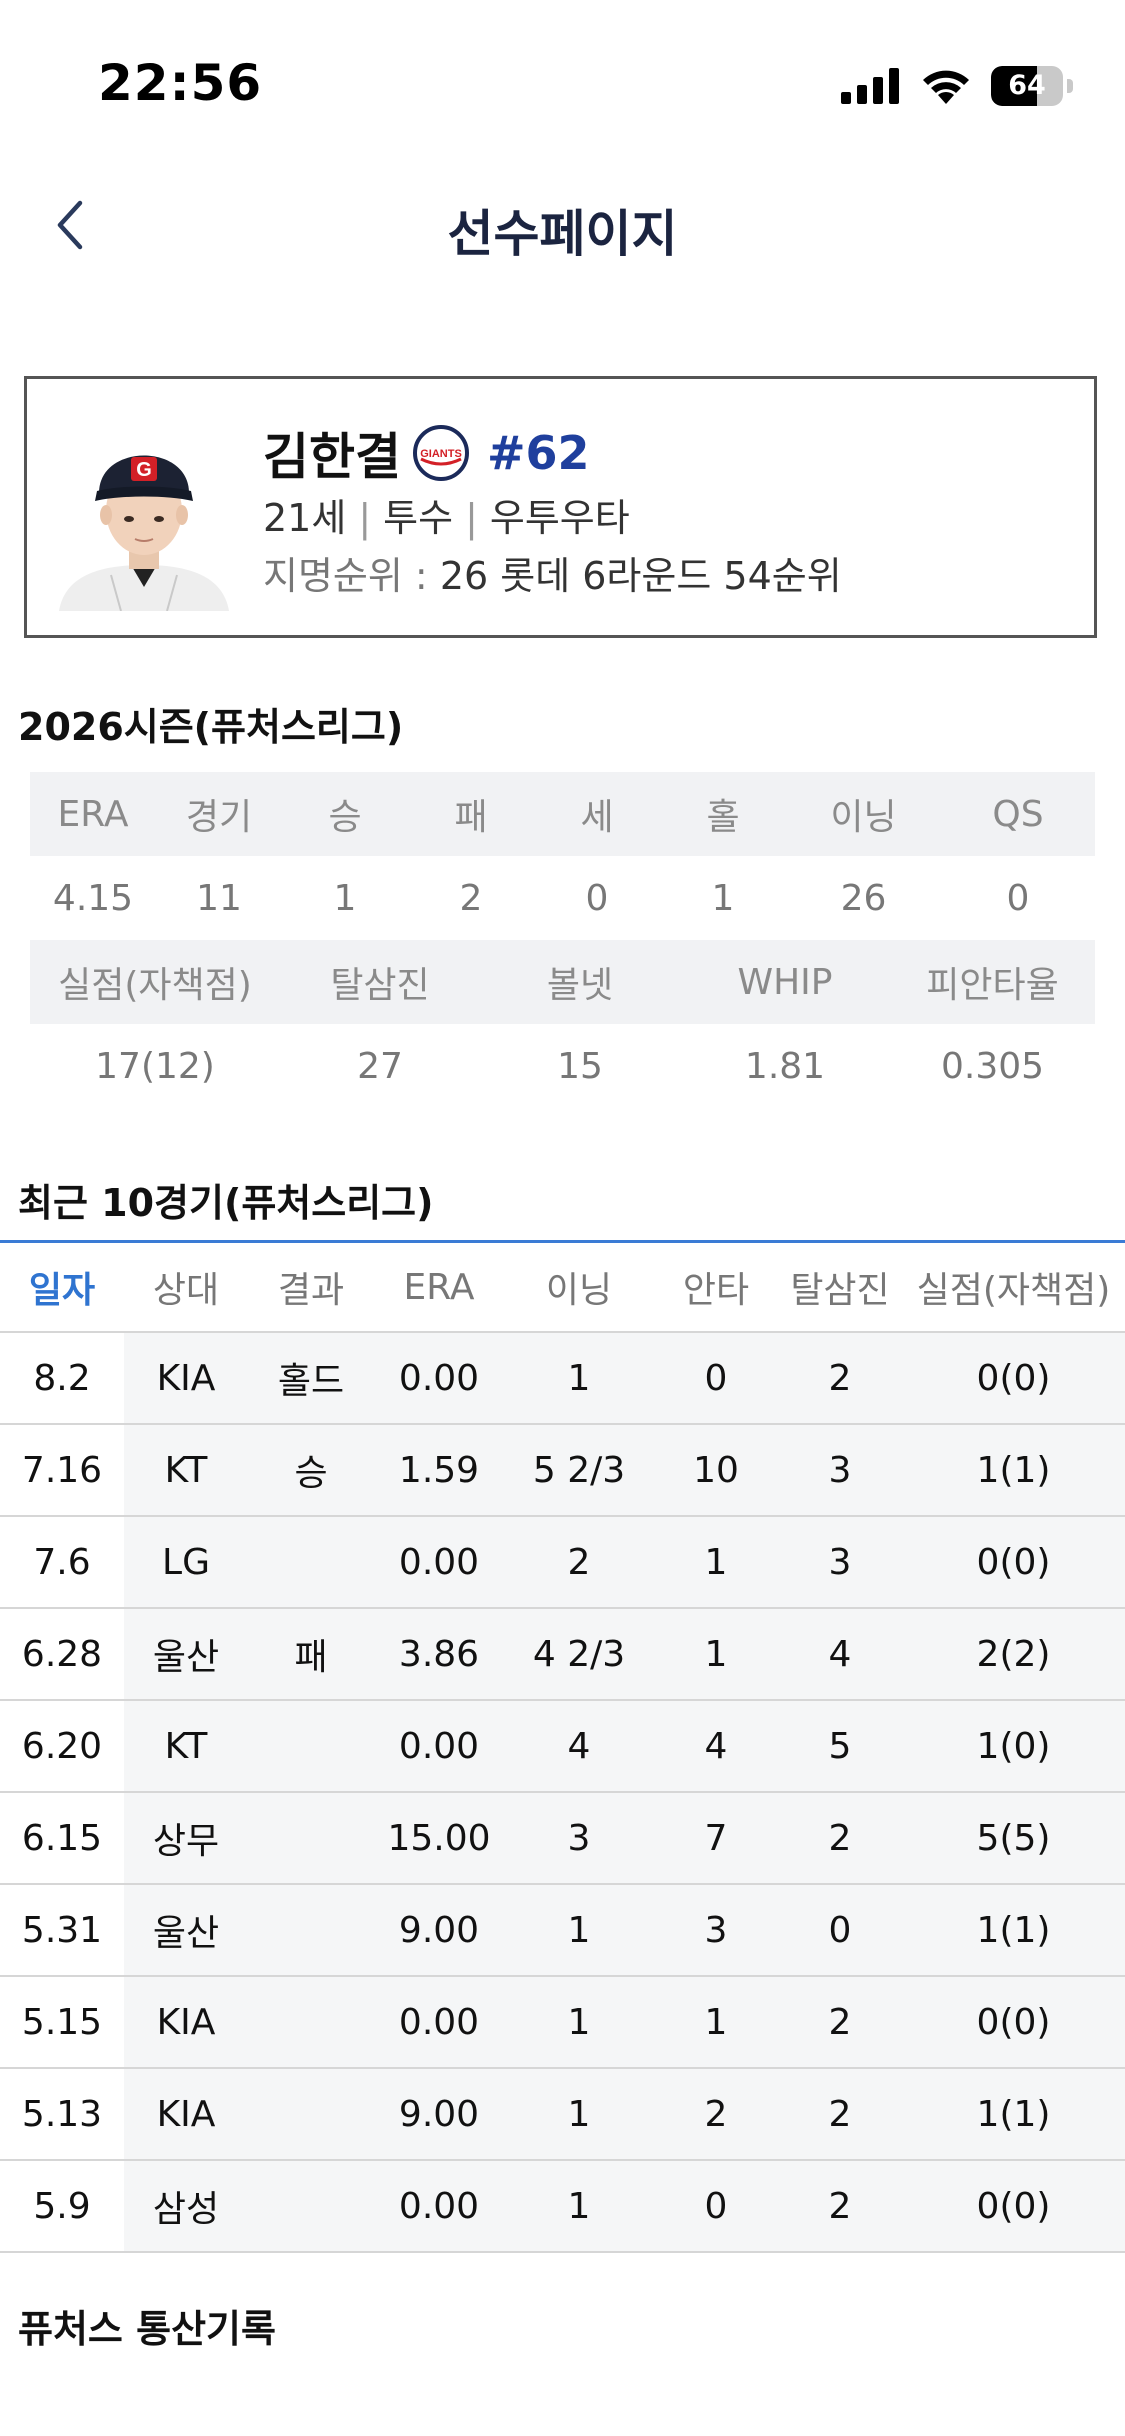  I want to click on recent-section-title: 최근 10경기(퓨처스리그), so click(226, 1203).